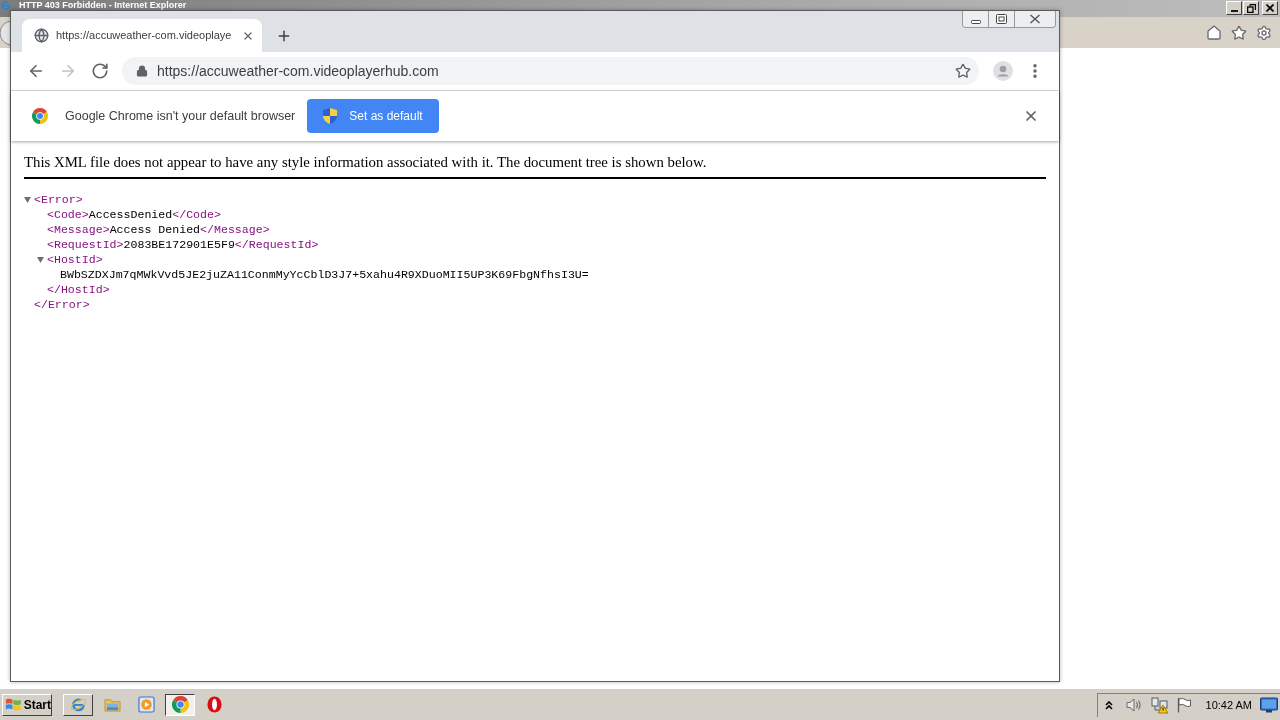 This screenshot has height=720, width=1280. What do you see at coordinates (365, 162) in the screenshot?
I see `xml-notice: This XML file does not appear to have any style information associated with it. The document tree is shown below.` at bounding box center [365, 162].